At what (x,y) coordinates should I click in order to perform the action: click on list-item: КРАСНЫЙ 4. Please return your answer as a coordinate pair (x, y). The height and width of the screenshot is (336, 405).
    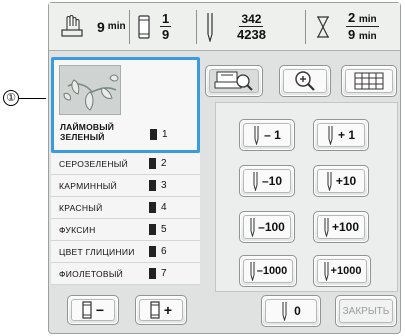
    Looking at the image, I should click on (125, 208).